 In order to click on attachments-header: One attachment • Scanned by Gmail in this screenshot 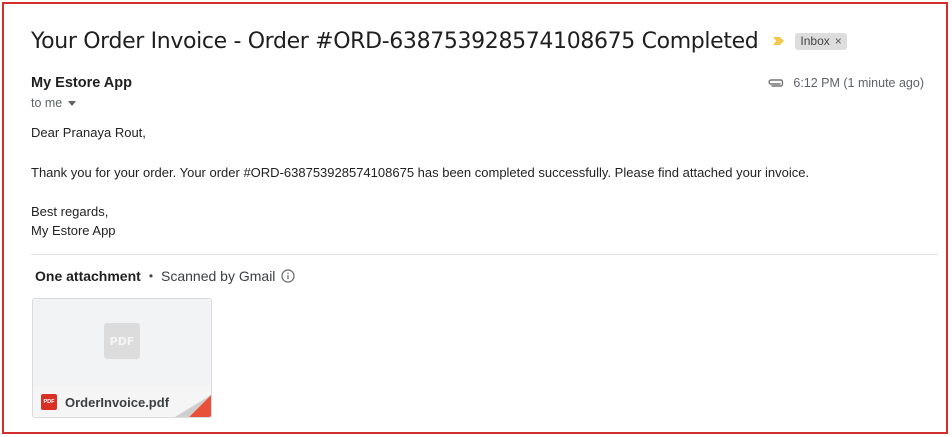, I will do `click(165, 276)`.